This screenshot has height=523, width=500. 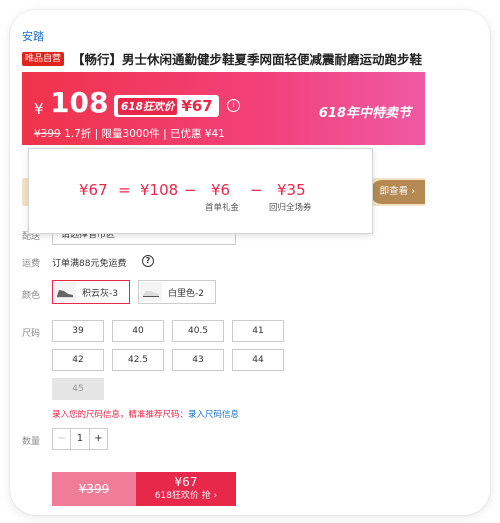 I want to click on original-price: ¥399, so click(x=47, y=134).